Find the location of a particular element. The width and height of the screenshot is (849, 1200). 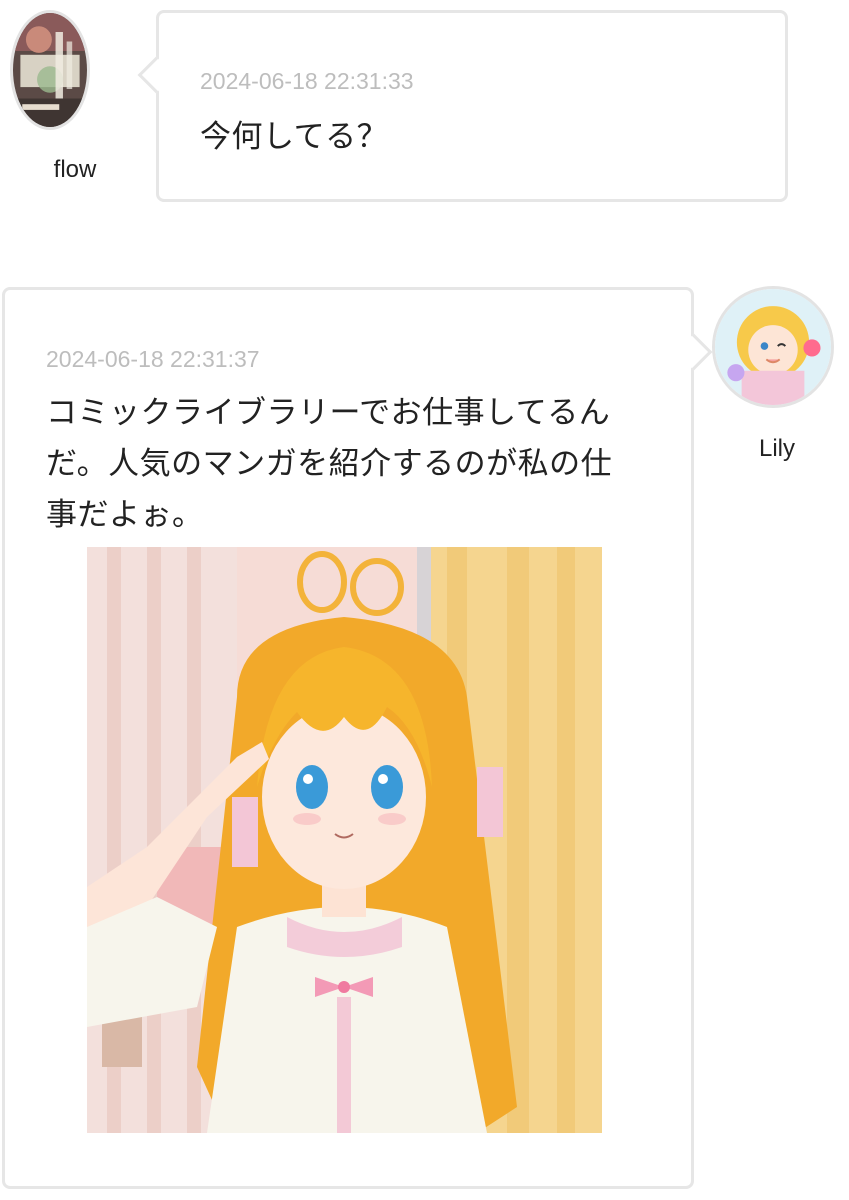

flow-message-timestamp: 2024-06-18 22:31:33 is located at coordinates (307, 81).